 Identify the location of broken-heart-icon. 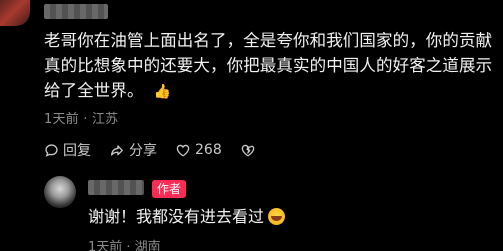
(248, 150).